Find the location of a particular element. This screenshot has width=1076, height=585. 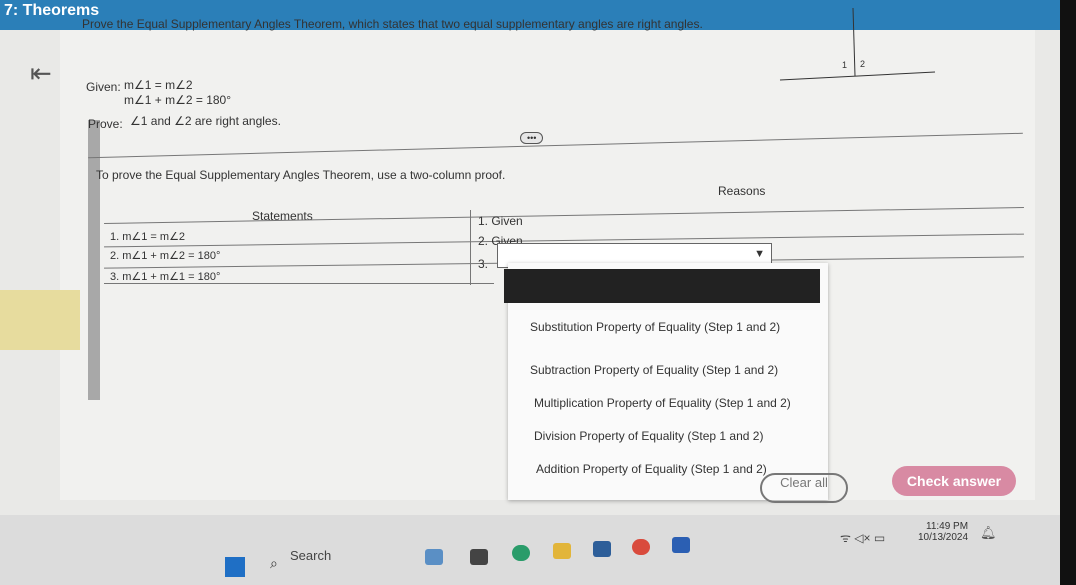

reason-3: 3. is located at coordinates (483, 264).